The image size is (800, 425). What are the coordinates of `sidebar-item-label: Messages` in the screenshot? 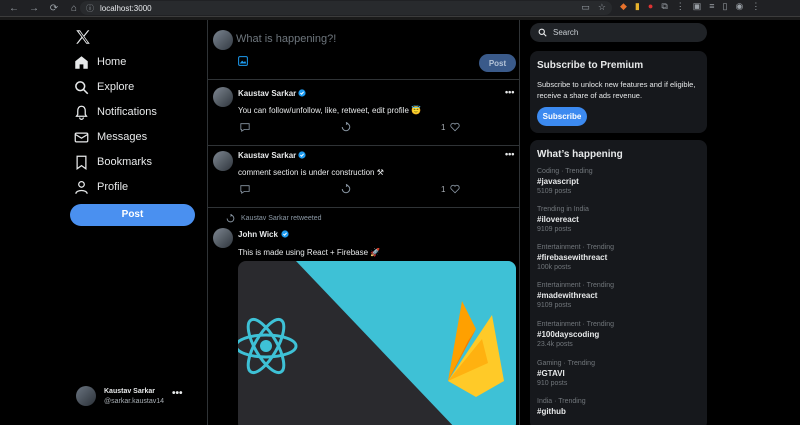 It's located at (122, 137).